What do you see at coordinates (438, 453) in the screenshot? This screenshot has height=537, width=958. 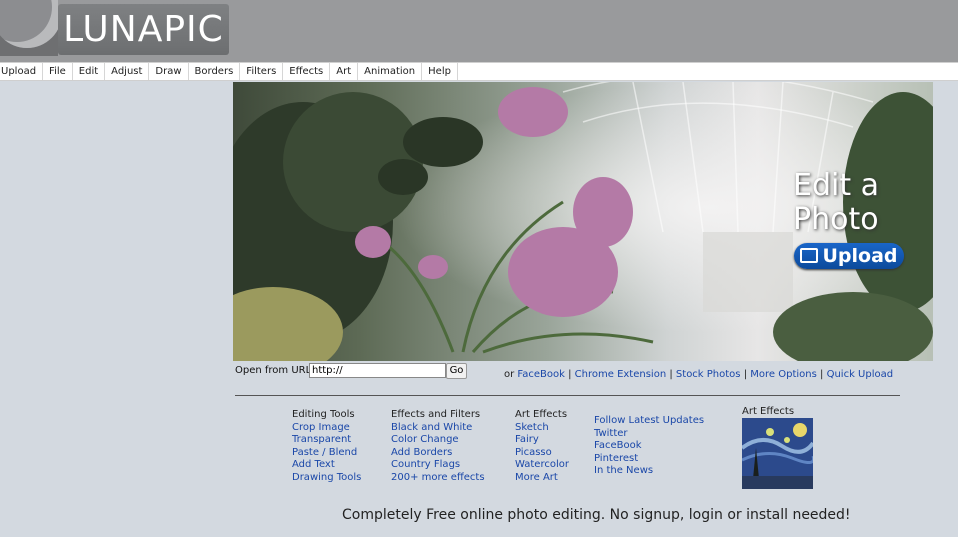 I see `add-borders-link: Add Borders` at bounding box center [438, 453].